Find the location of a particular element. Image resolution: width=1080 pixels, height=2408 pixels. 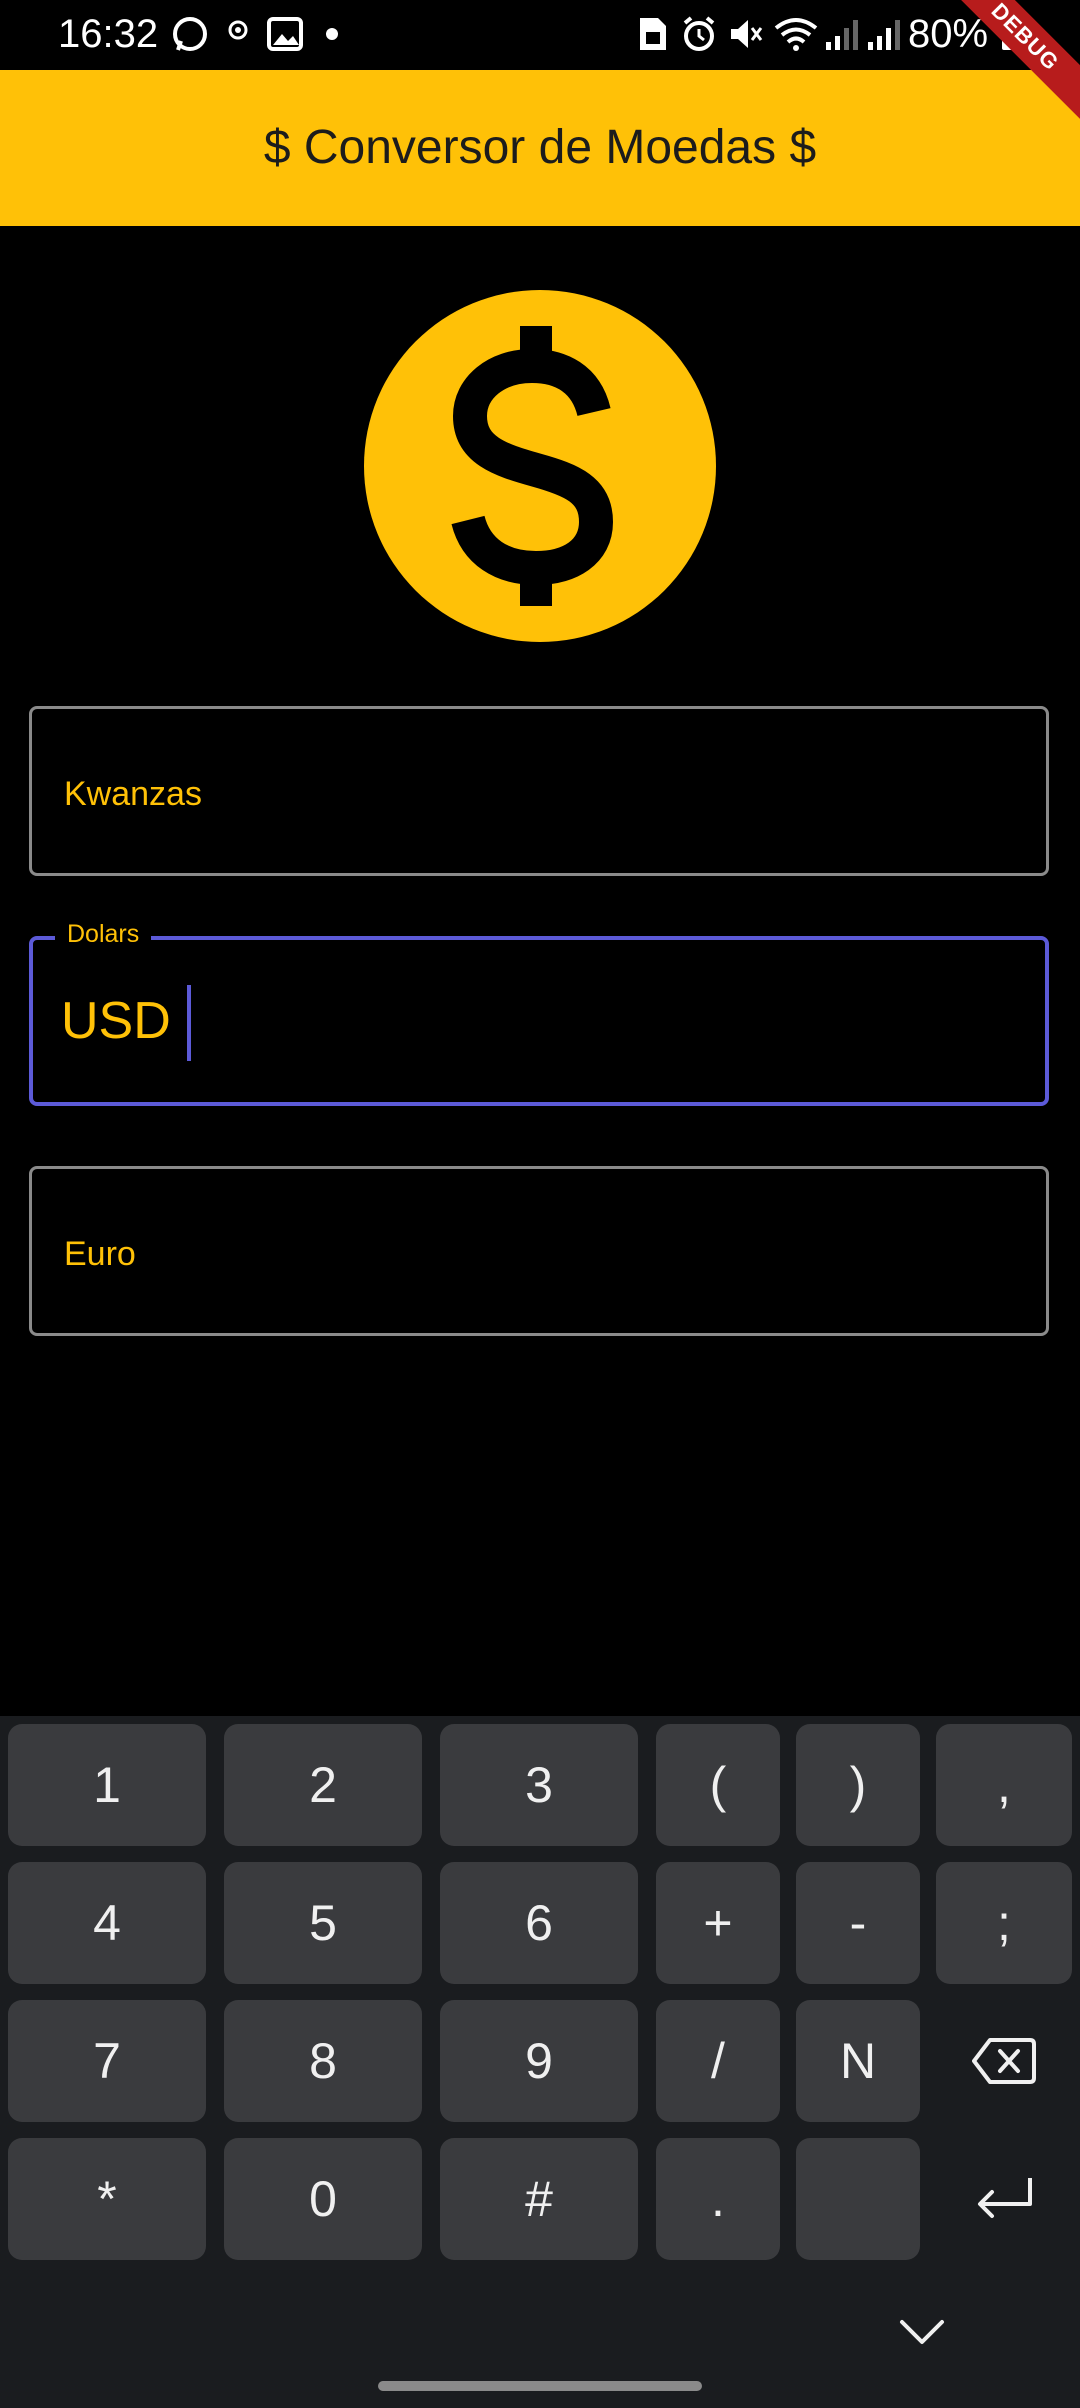

page-title: $ Conversor de Moedas $ is located at coordinates (540, 147).